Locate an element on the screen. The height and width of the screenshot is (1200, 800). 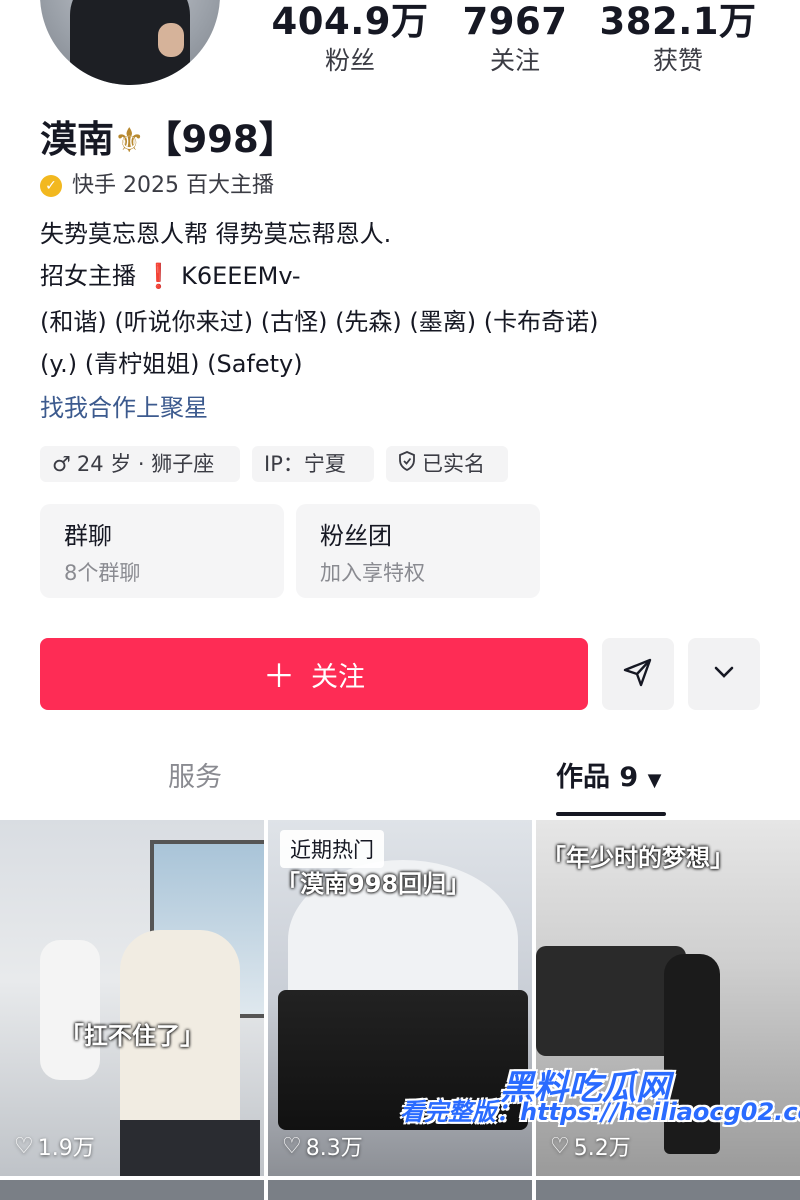
male-icon: ♂ is located at coordinates (61, 464).